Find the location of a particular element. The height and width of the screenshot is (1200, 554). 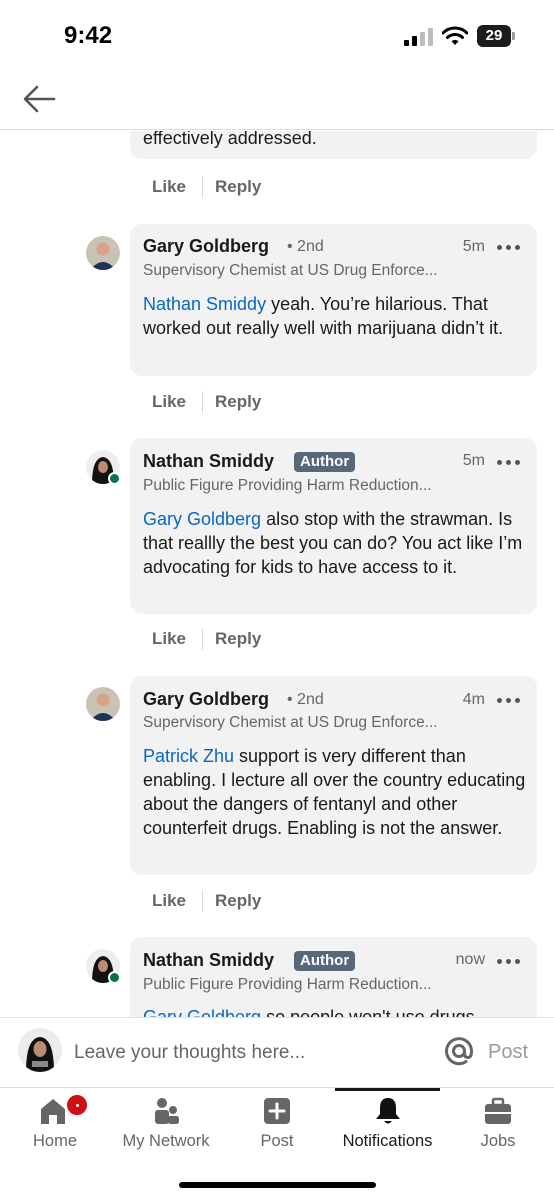

status-bar: 9:42 29 is located at coordinates (277, 37).